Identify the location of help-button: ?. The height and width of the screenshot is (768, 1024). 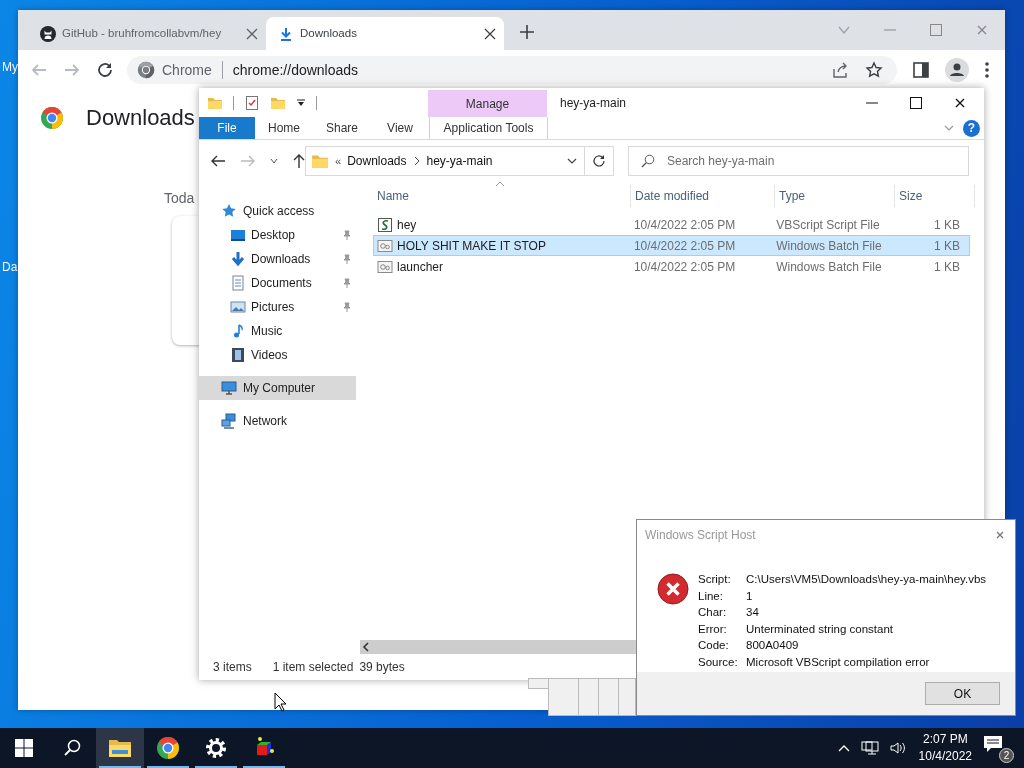
(971, 128).